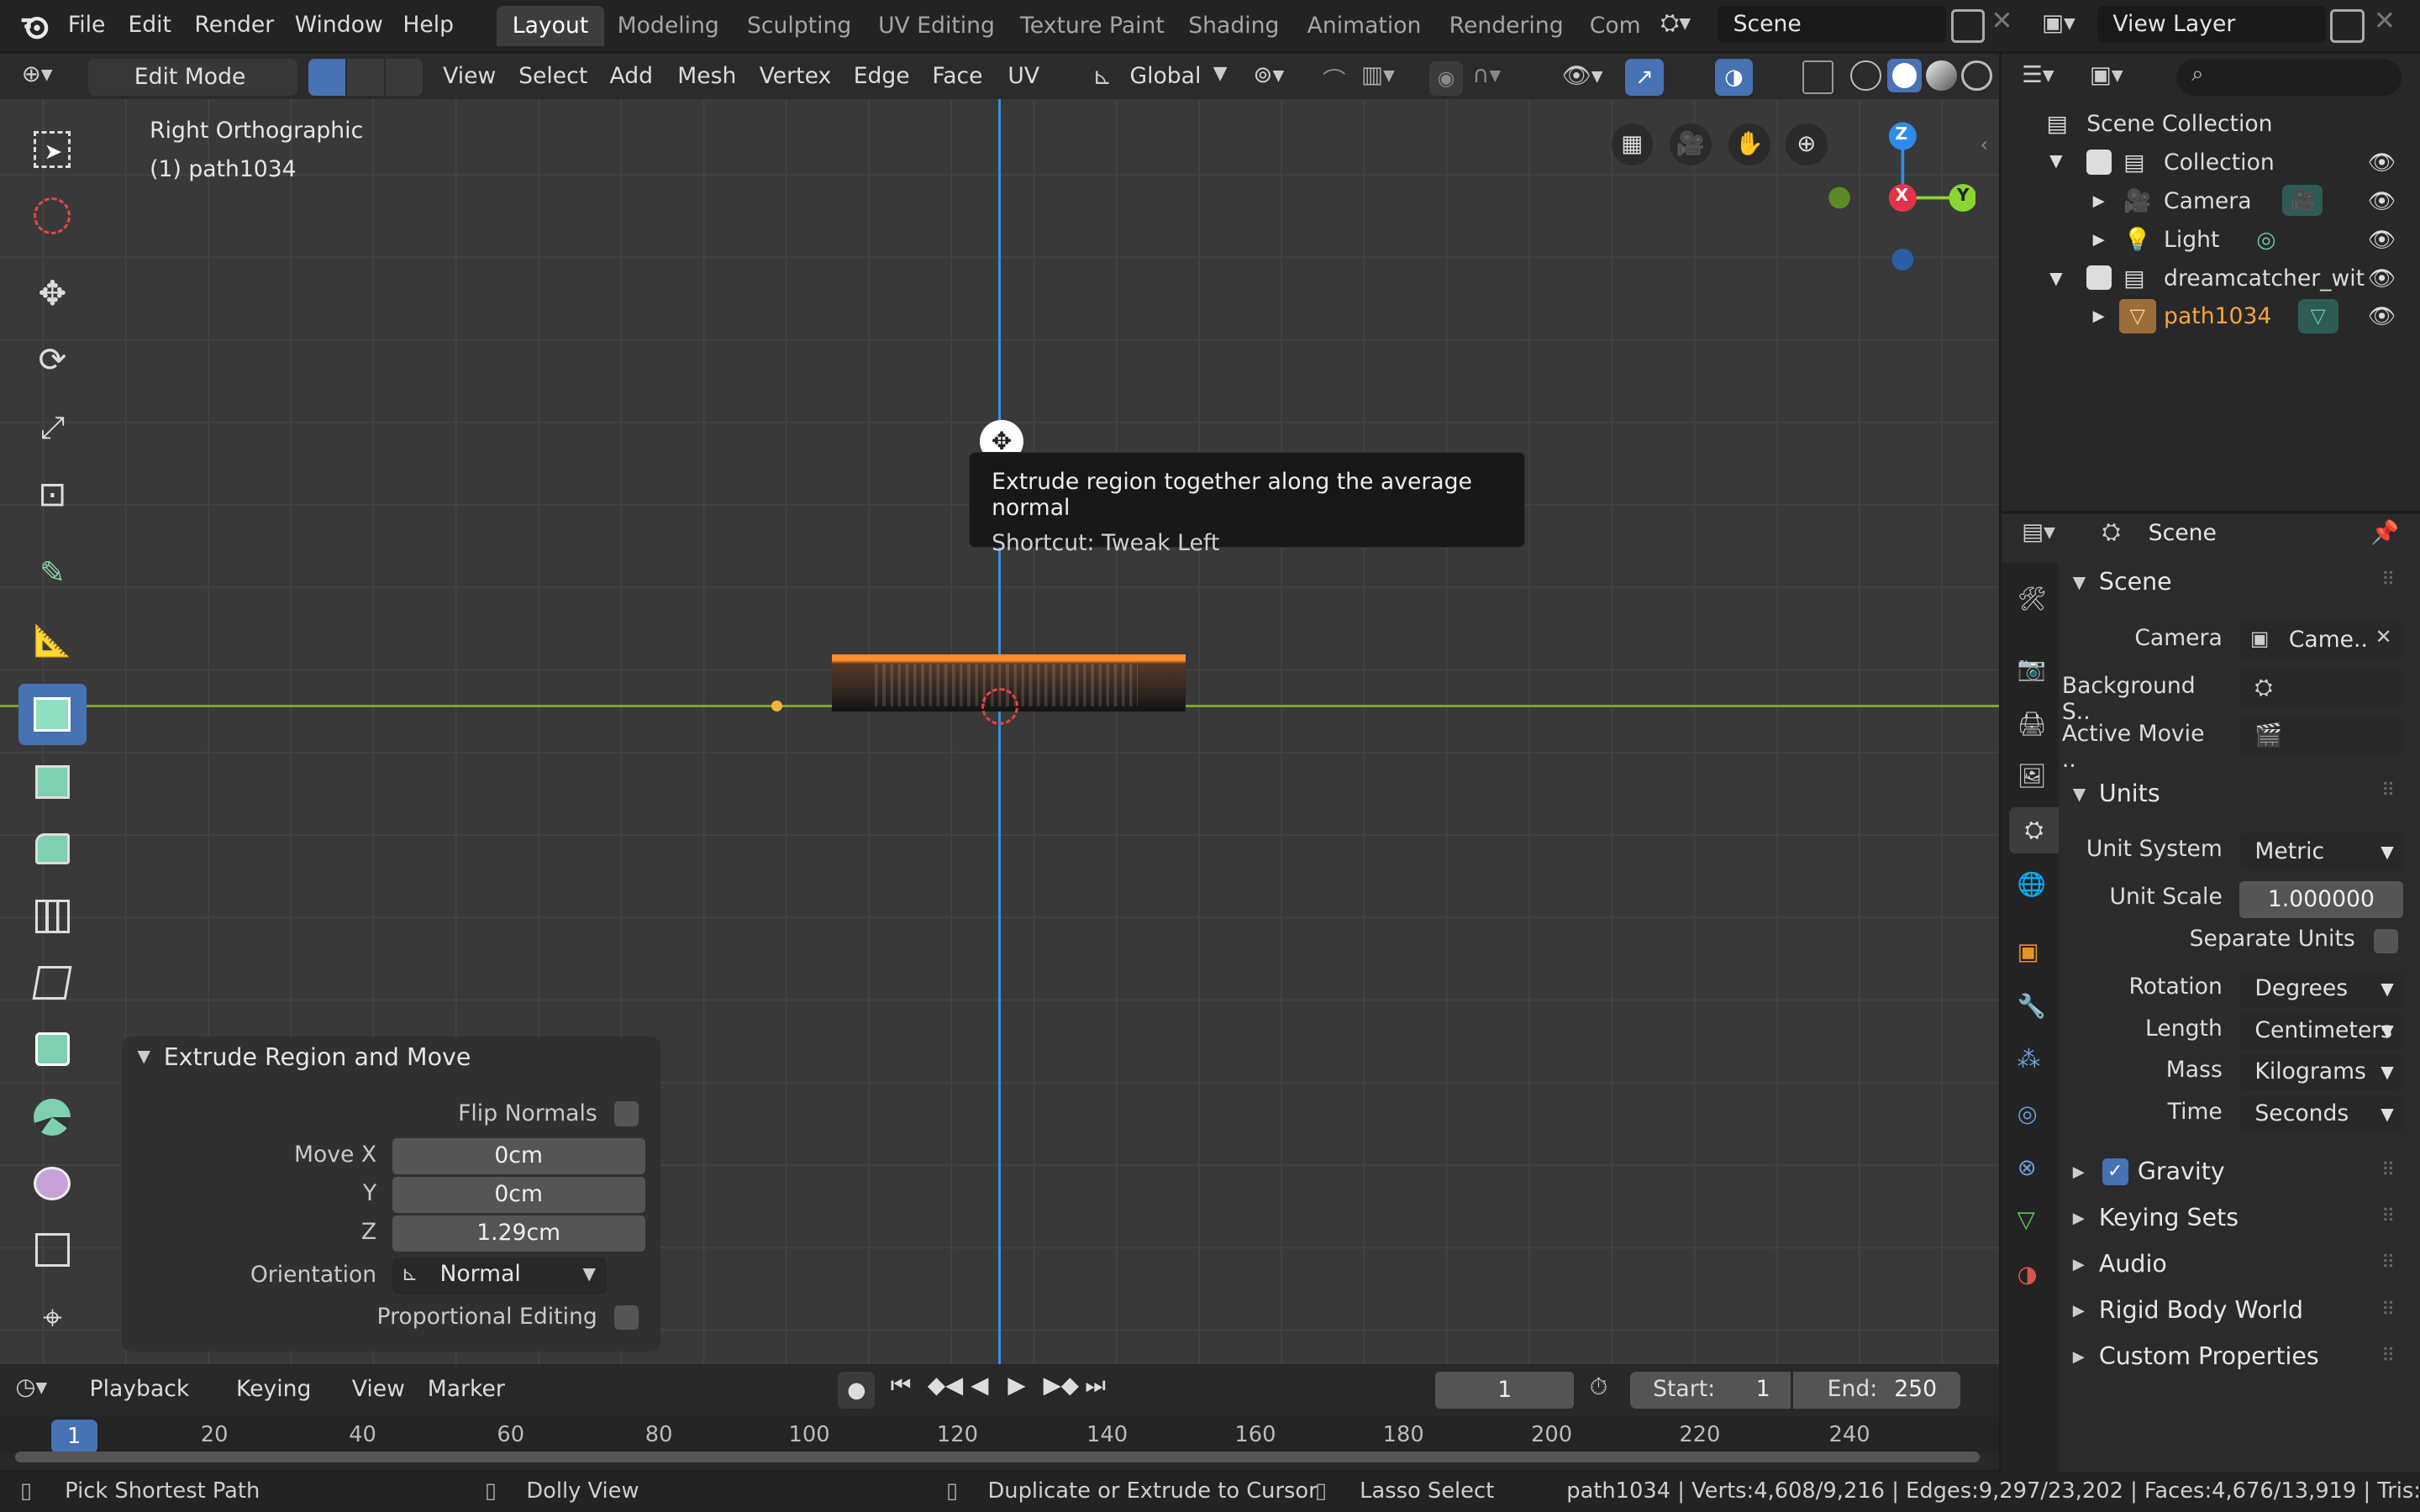 Image resolution: width=2420 pixels, height=1512 pixels. What do you see at coordinates (1632, 144) in the screenshot?
I see `grid-view-icon: ▦` at bounding box center [1632, 144].